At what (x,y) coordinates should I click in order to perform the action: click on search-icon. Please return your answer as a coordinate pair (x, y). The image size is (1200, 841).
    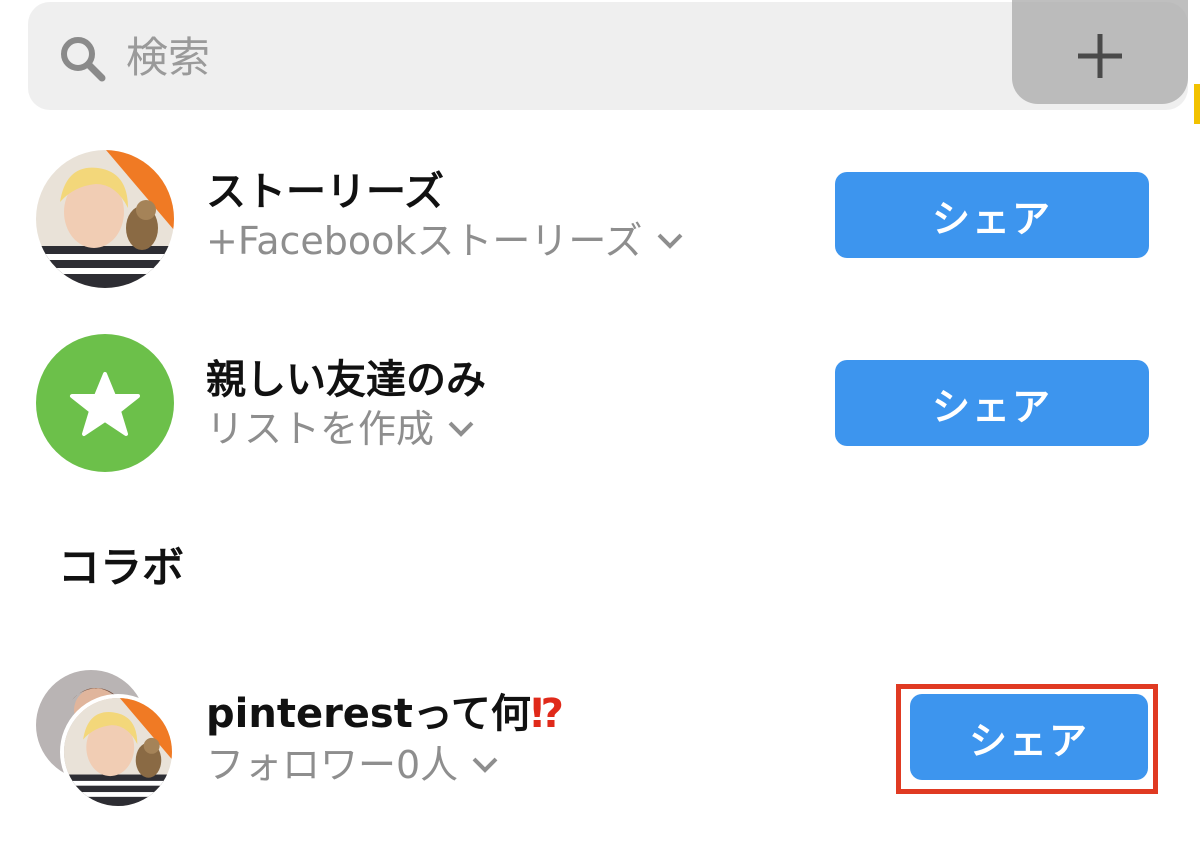
    Looking at the image, I should click on (83, 59).